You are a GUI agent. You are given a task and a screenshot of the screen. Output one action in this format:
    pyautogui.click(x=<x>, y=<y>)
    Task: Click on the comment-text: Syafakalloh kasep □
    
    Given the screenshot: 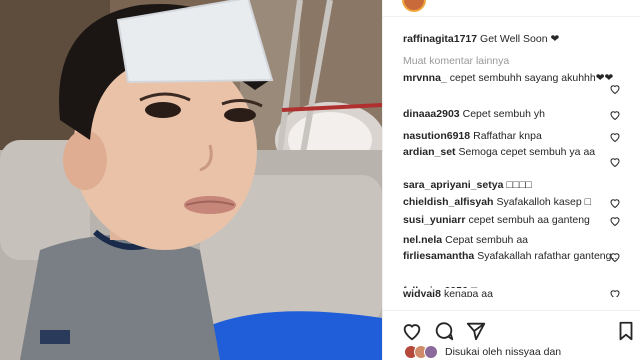 What is the action you would take?
    pyautogui.click(x=543, y=202)
    